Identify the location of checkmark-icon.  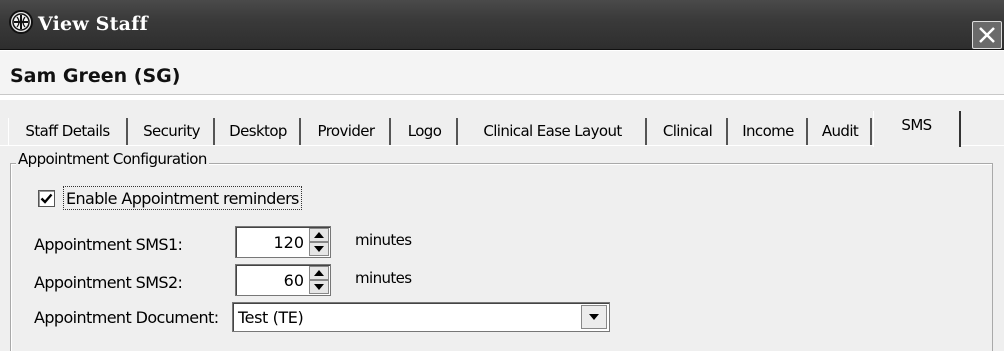
(46, 198).